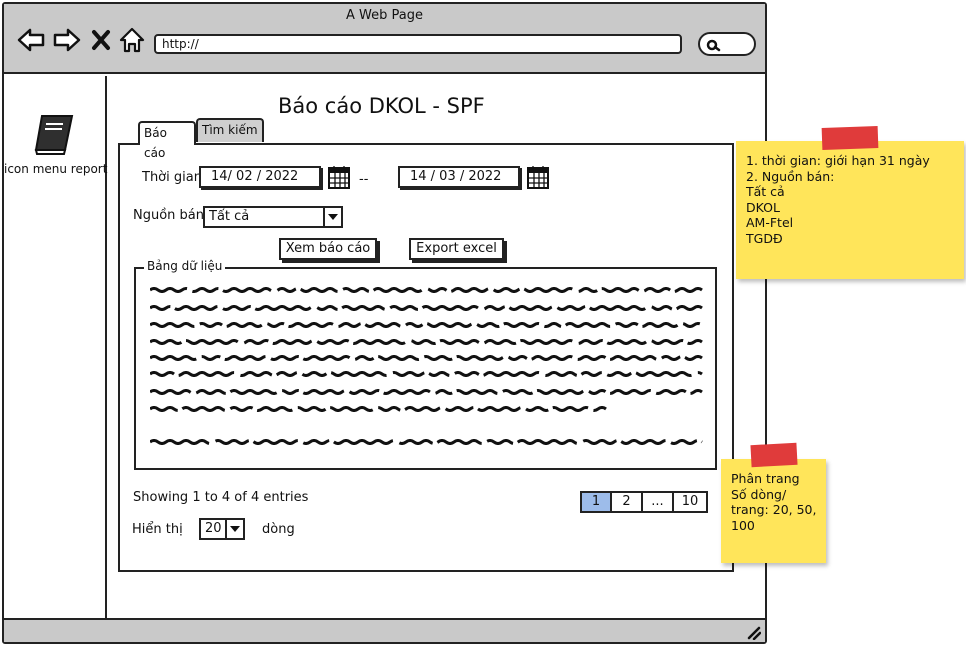  What do you see at coordinates (790, 176) in the screenshot?
I see `note-line: 2. Nguồn bán:` at bounding box center [790, 176].